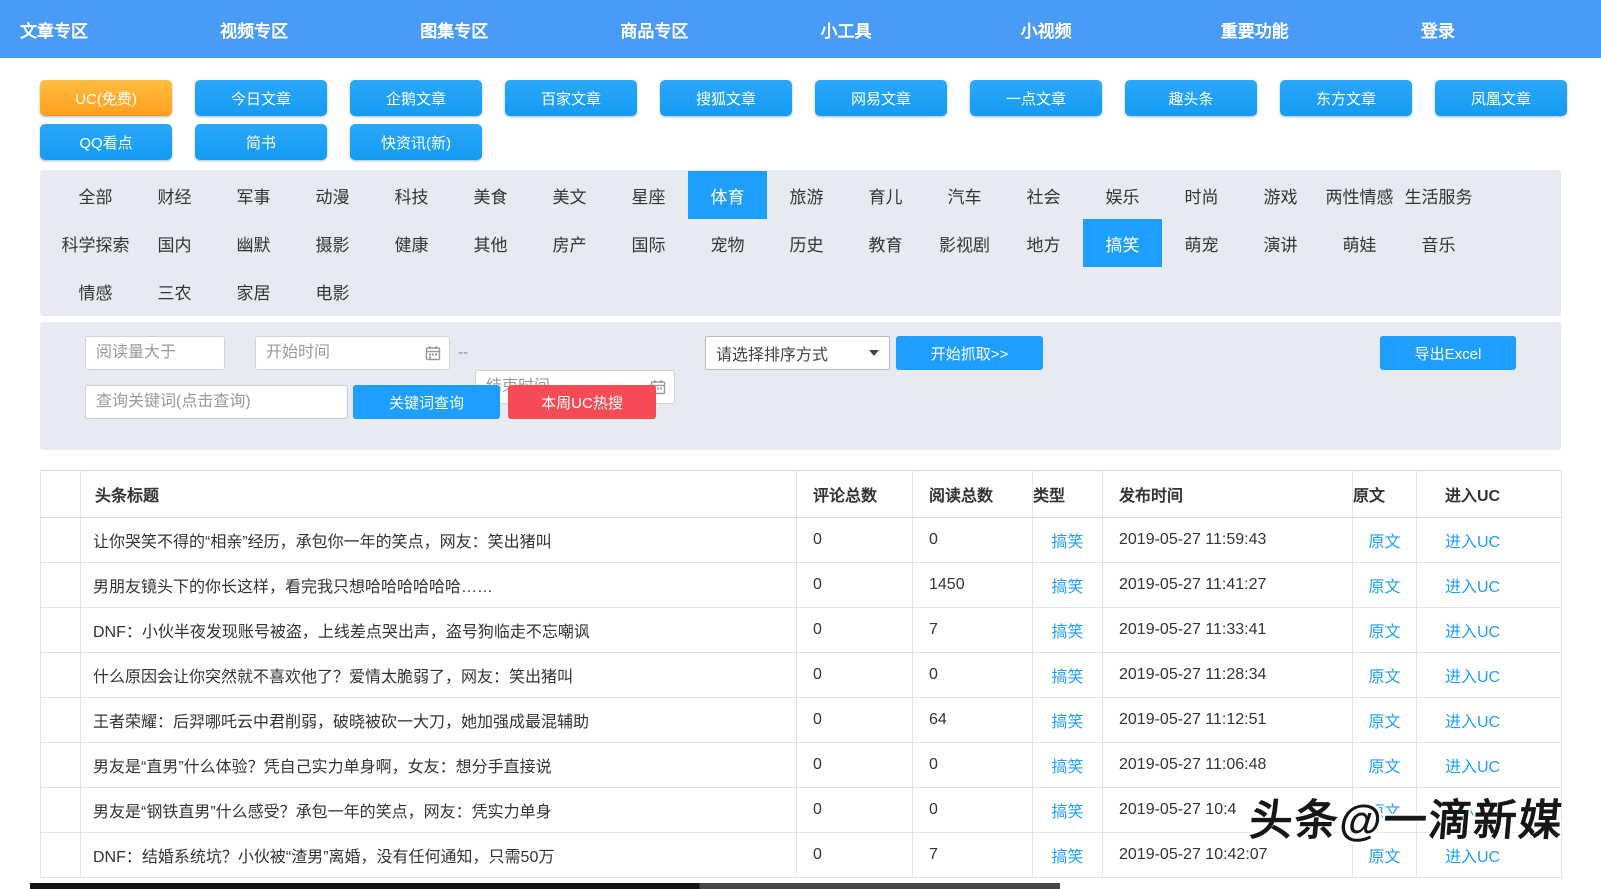 Image resolution: width=1601 pixels, height=889 pixels. I want to click on category-tab: 体育, so click(727, 195).